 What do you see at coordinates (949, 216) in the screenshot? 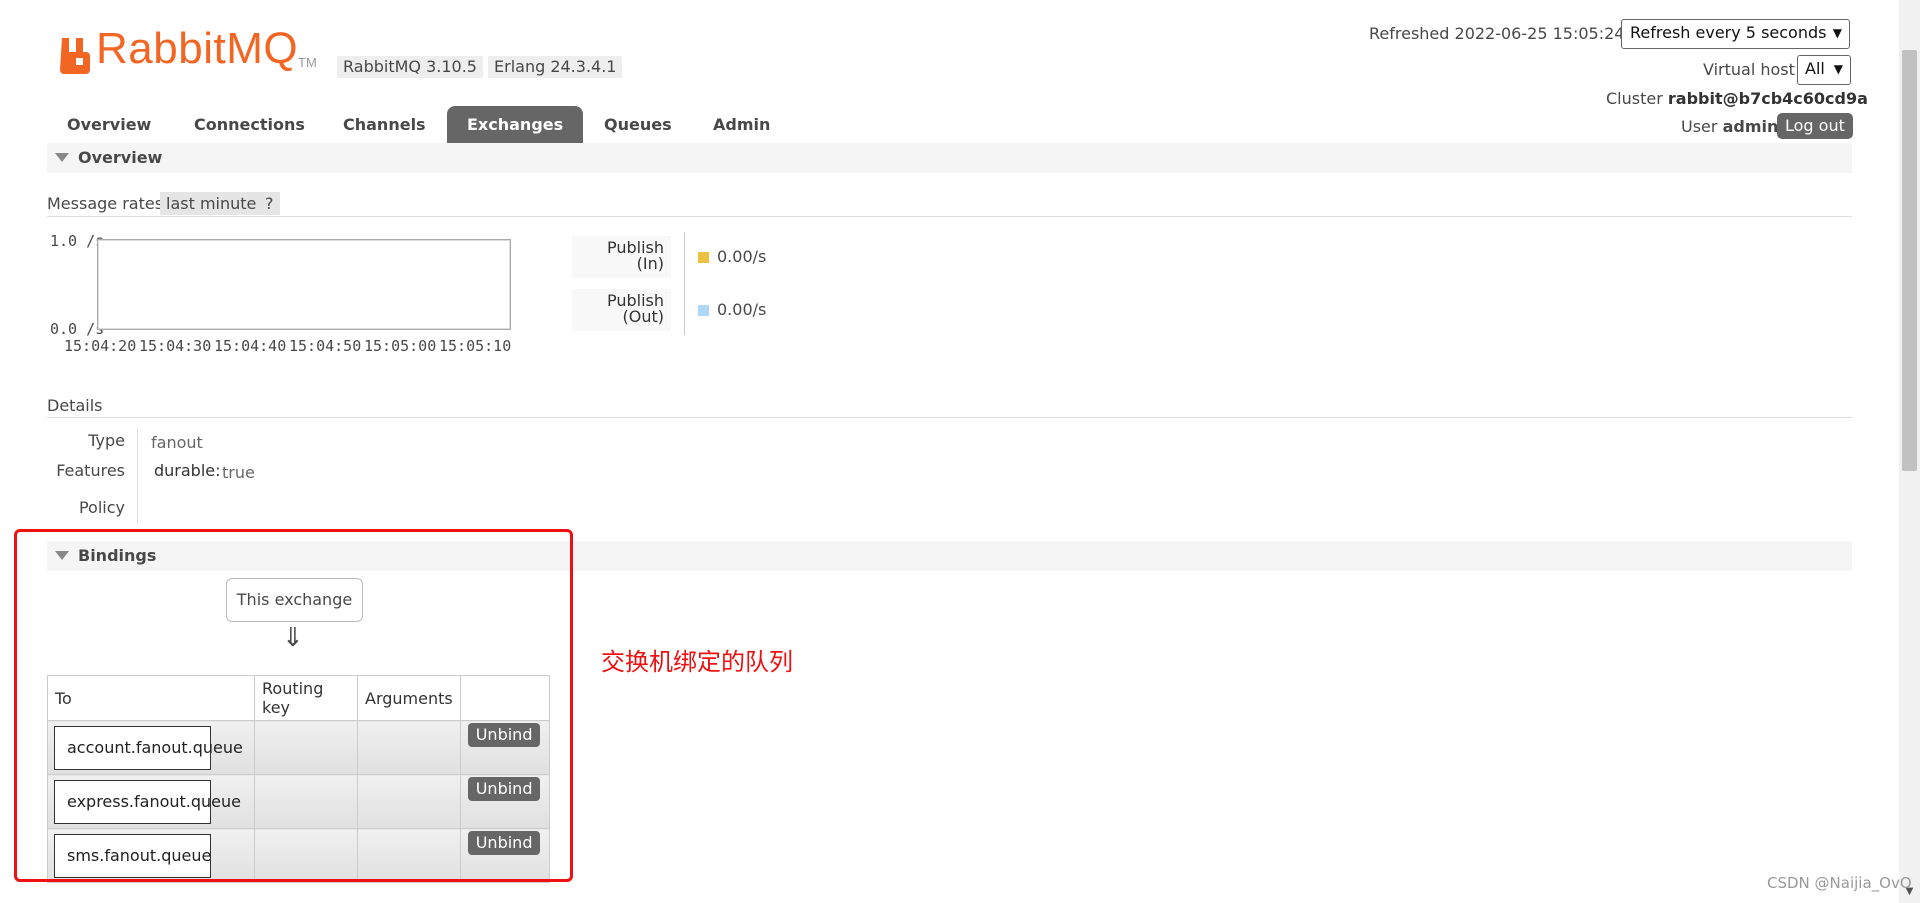
I see `rates-divider` at bounding box center [949, 216].